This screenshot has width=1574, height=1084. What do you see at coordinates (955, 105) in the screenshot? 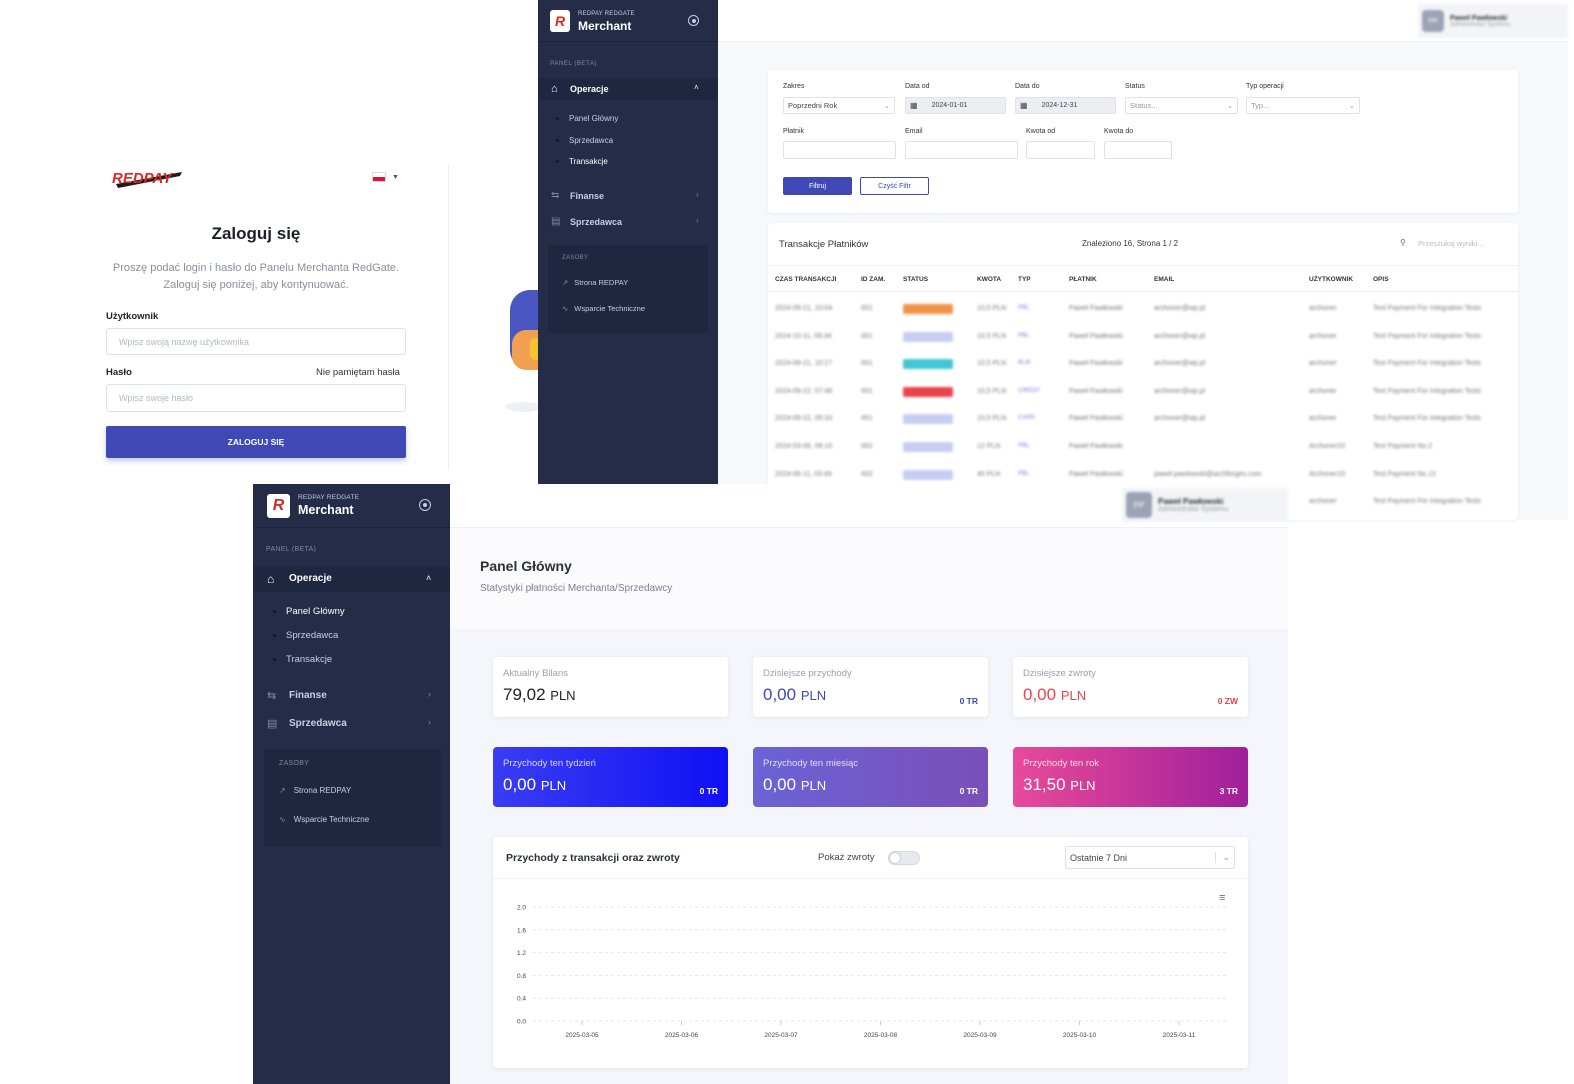
I see `data-od-input: ▦ 2024-01-01` at bounding box center [955, 105].